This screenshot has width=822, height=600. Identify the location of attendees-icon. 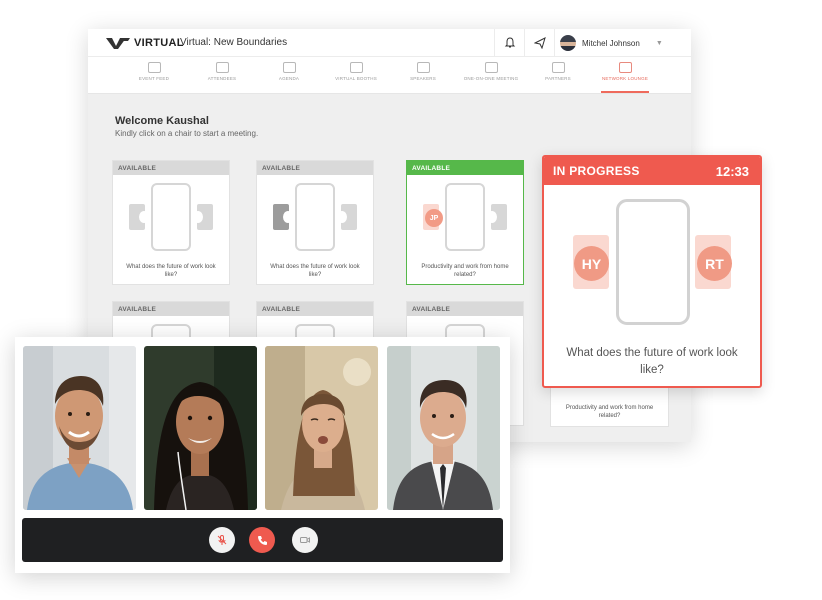
(222, 67).